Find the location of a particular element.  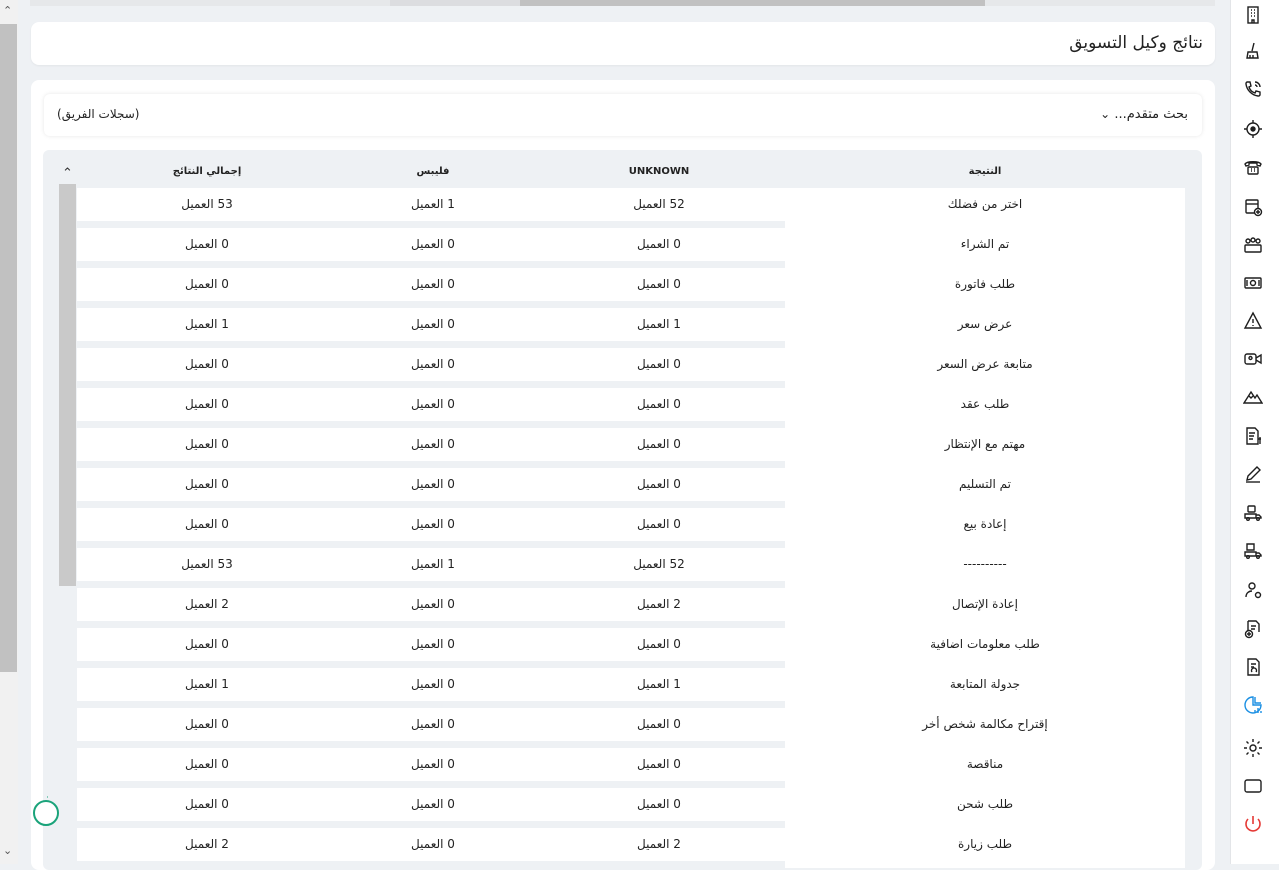

cell-result: مهتم مع الإنتظار is located at coordinates (985, 444).